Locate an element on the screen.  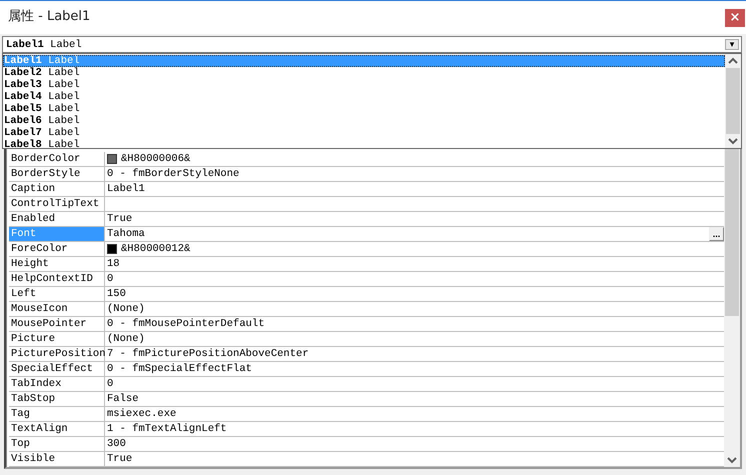
property-name: Height is located at coordinates (57, 264).